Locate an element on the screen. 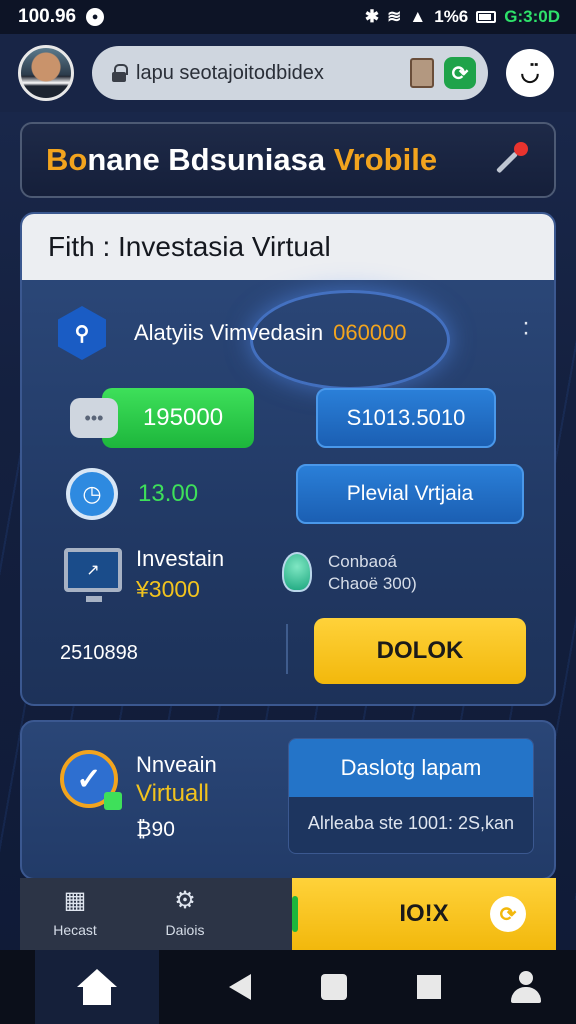 The height and width of the screenshot is (1024, 576). bottom-item-history-label: Hecast is located at coordinates (75, 930).